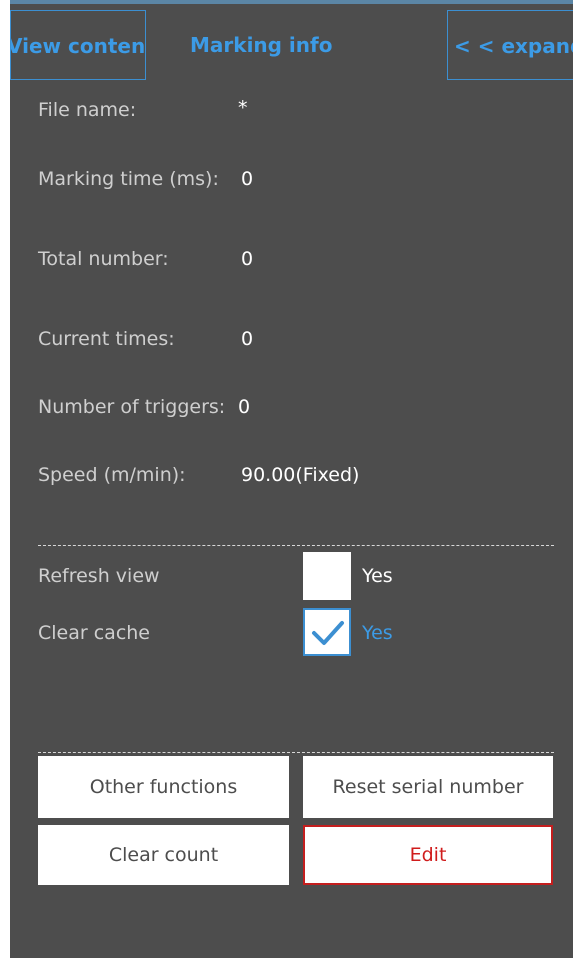  What do you see at coordinates (510, 45) in the screenshot?
I see `expand-button: < < expand` at bounding box center [510, 45].